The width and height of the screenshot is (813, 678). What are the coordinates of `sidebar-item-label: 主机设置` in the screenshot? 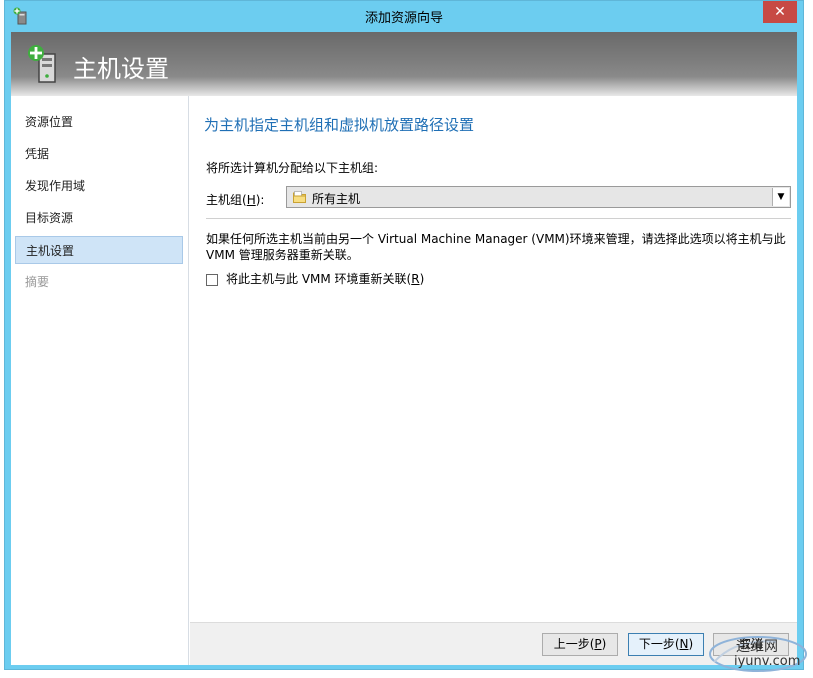 It's located at (50, 251).